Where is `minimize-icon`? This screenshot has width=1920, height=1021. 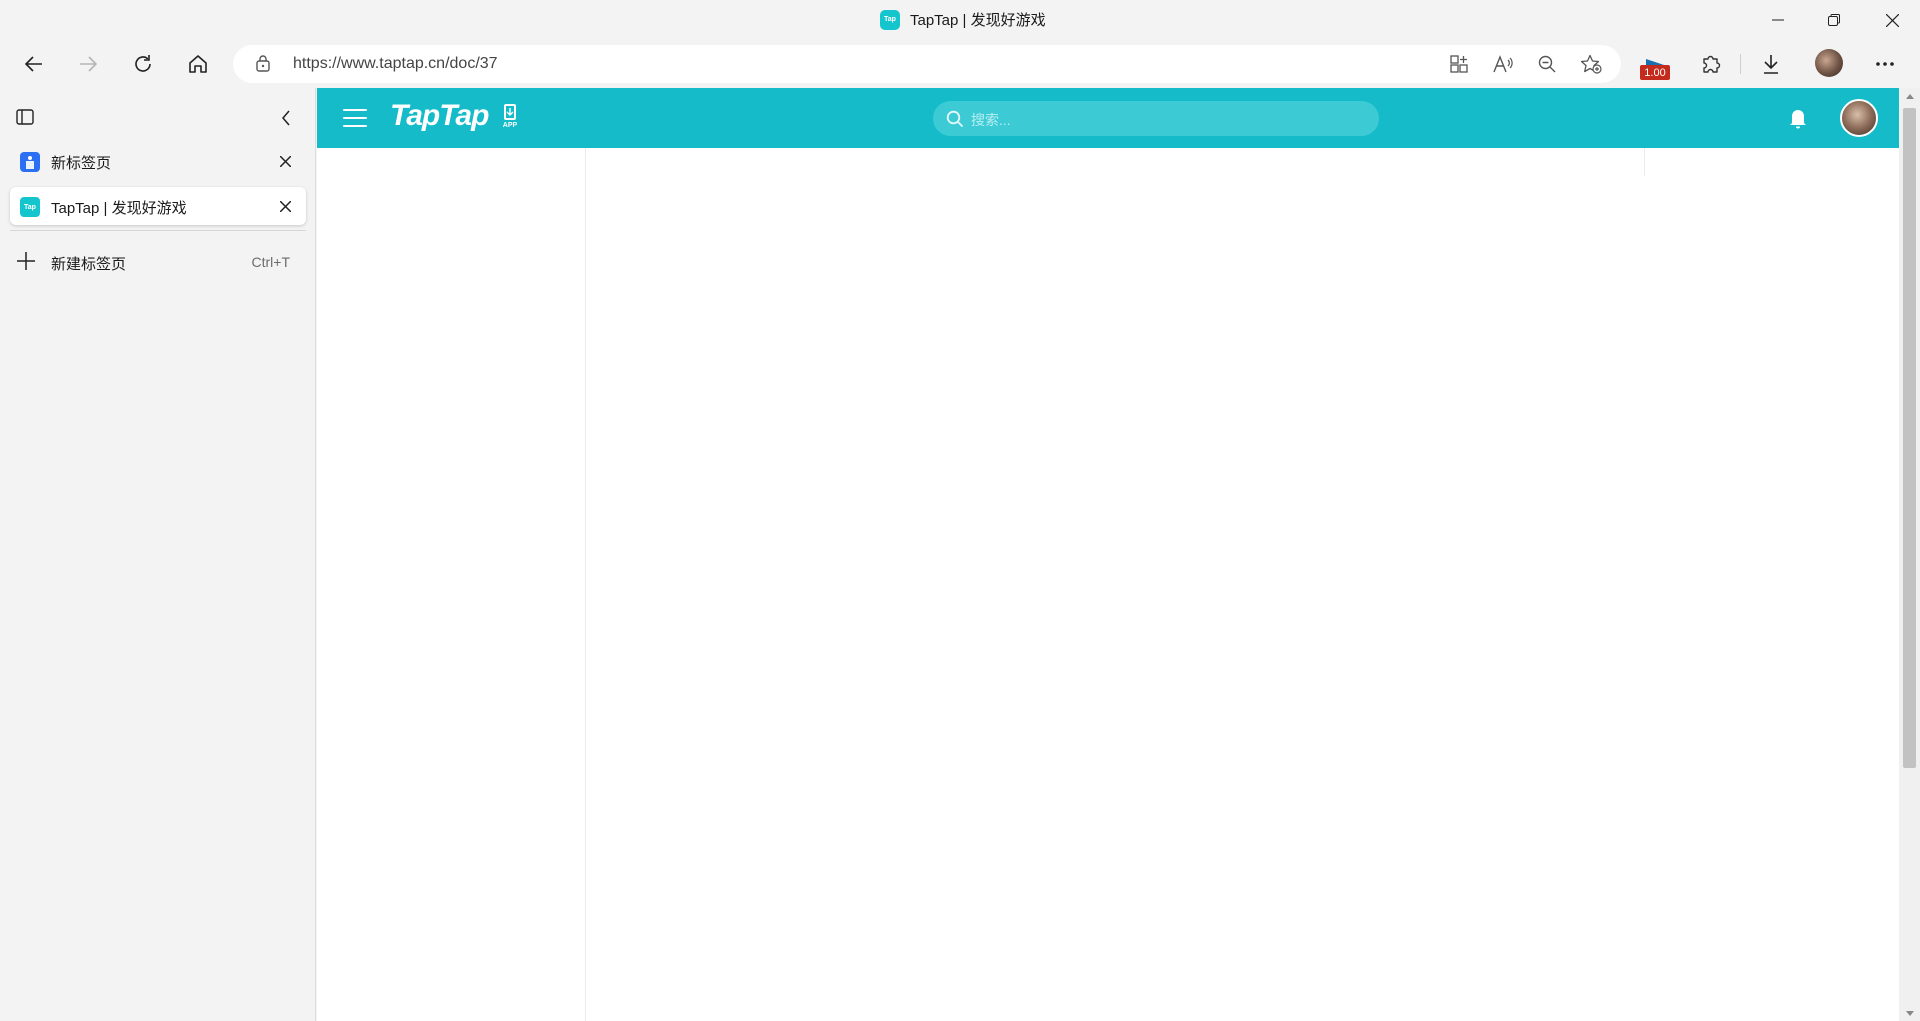
minimize-icon is located at coordinates (1778, 20).